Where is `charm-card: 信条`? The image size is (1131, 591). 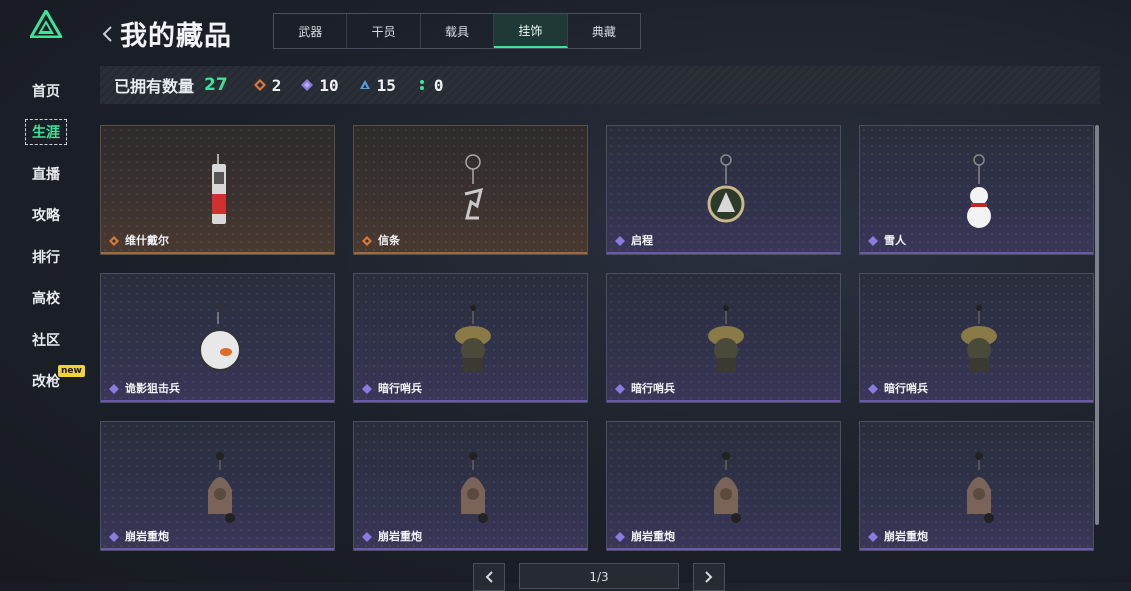 charm-card: 信条 is located at coordinates (470, 190).